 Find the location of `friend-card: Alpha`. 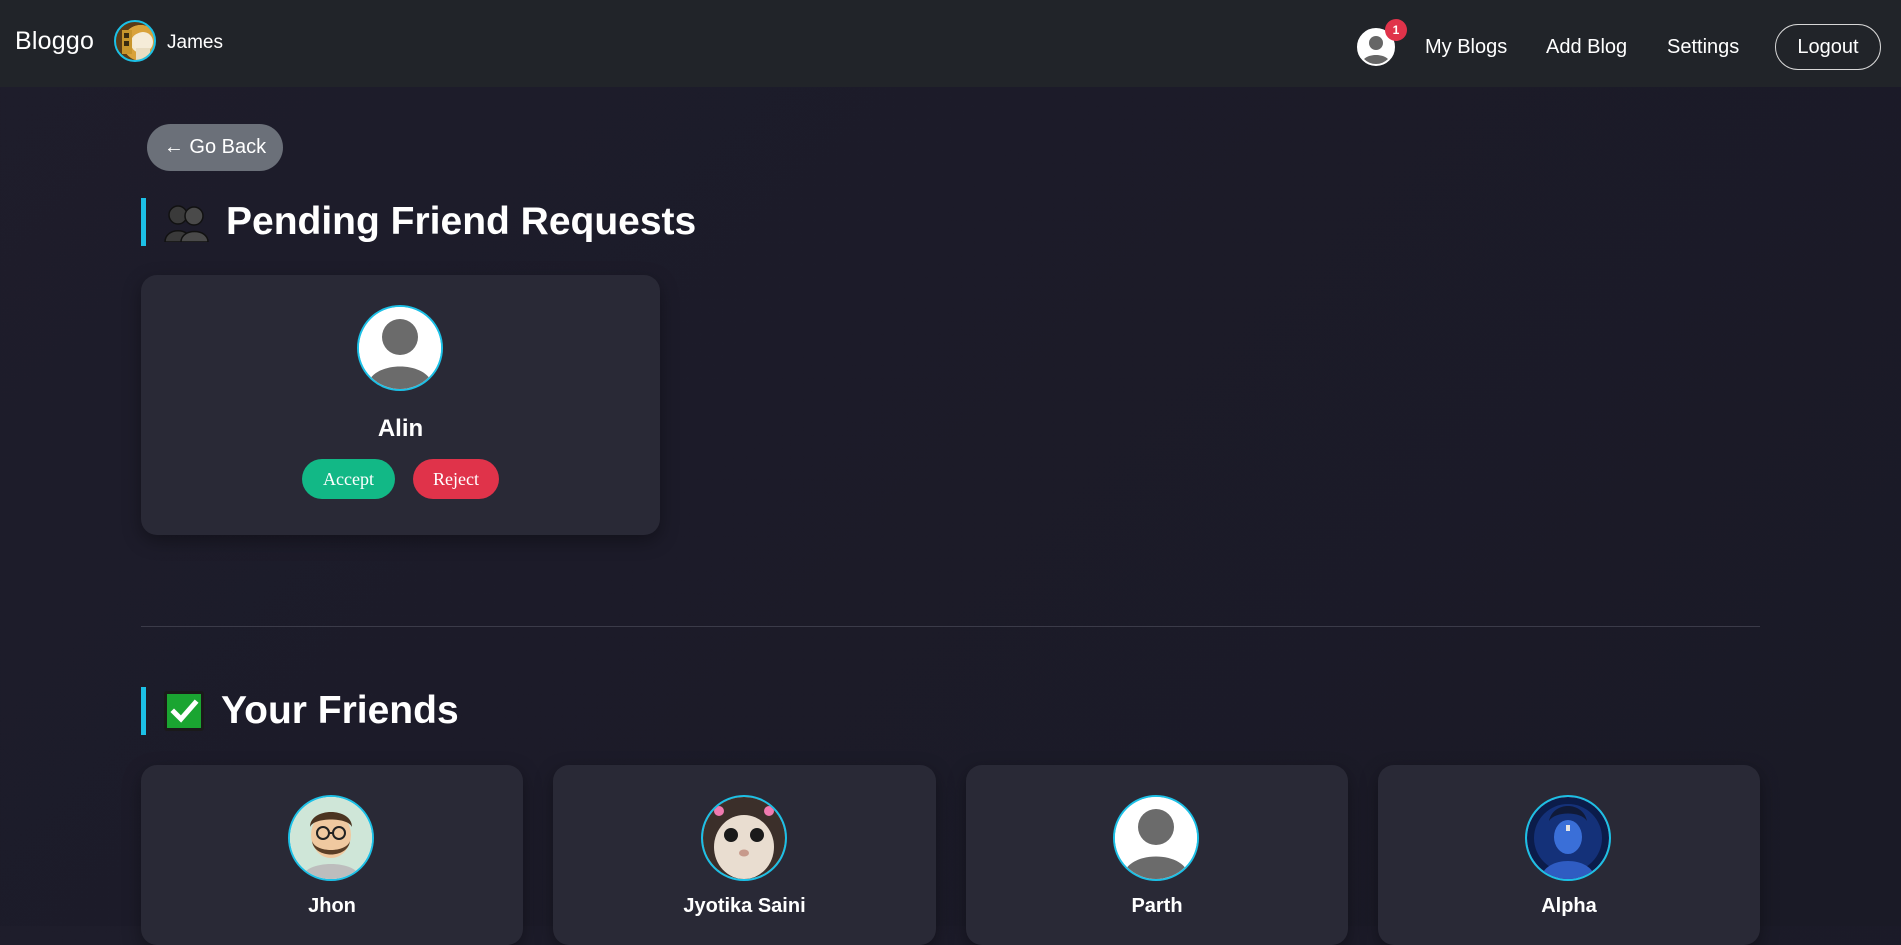

friend-card: Alpha is located at coordinates (1569, 855).